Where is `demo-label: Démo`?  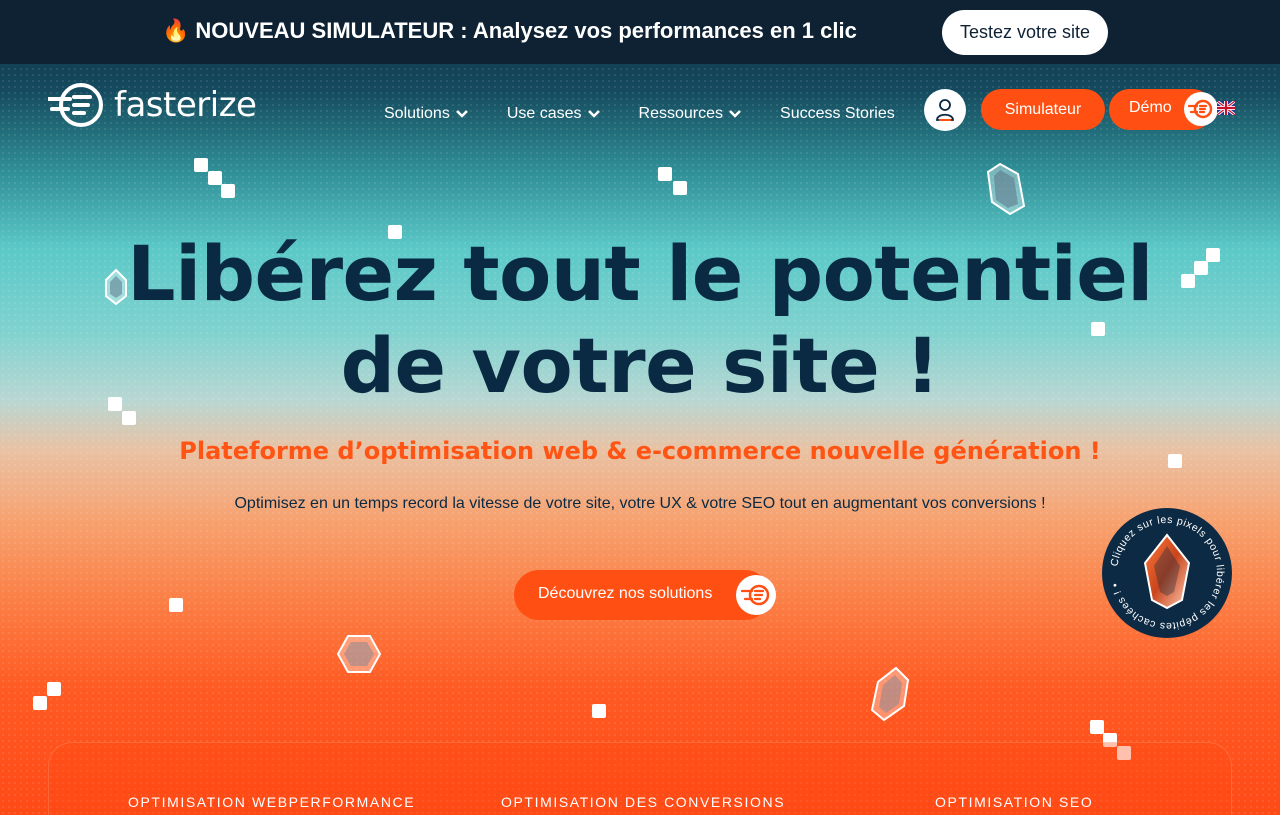 demo-label: Démo is located at coordinates (1150, 107).